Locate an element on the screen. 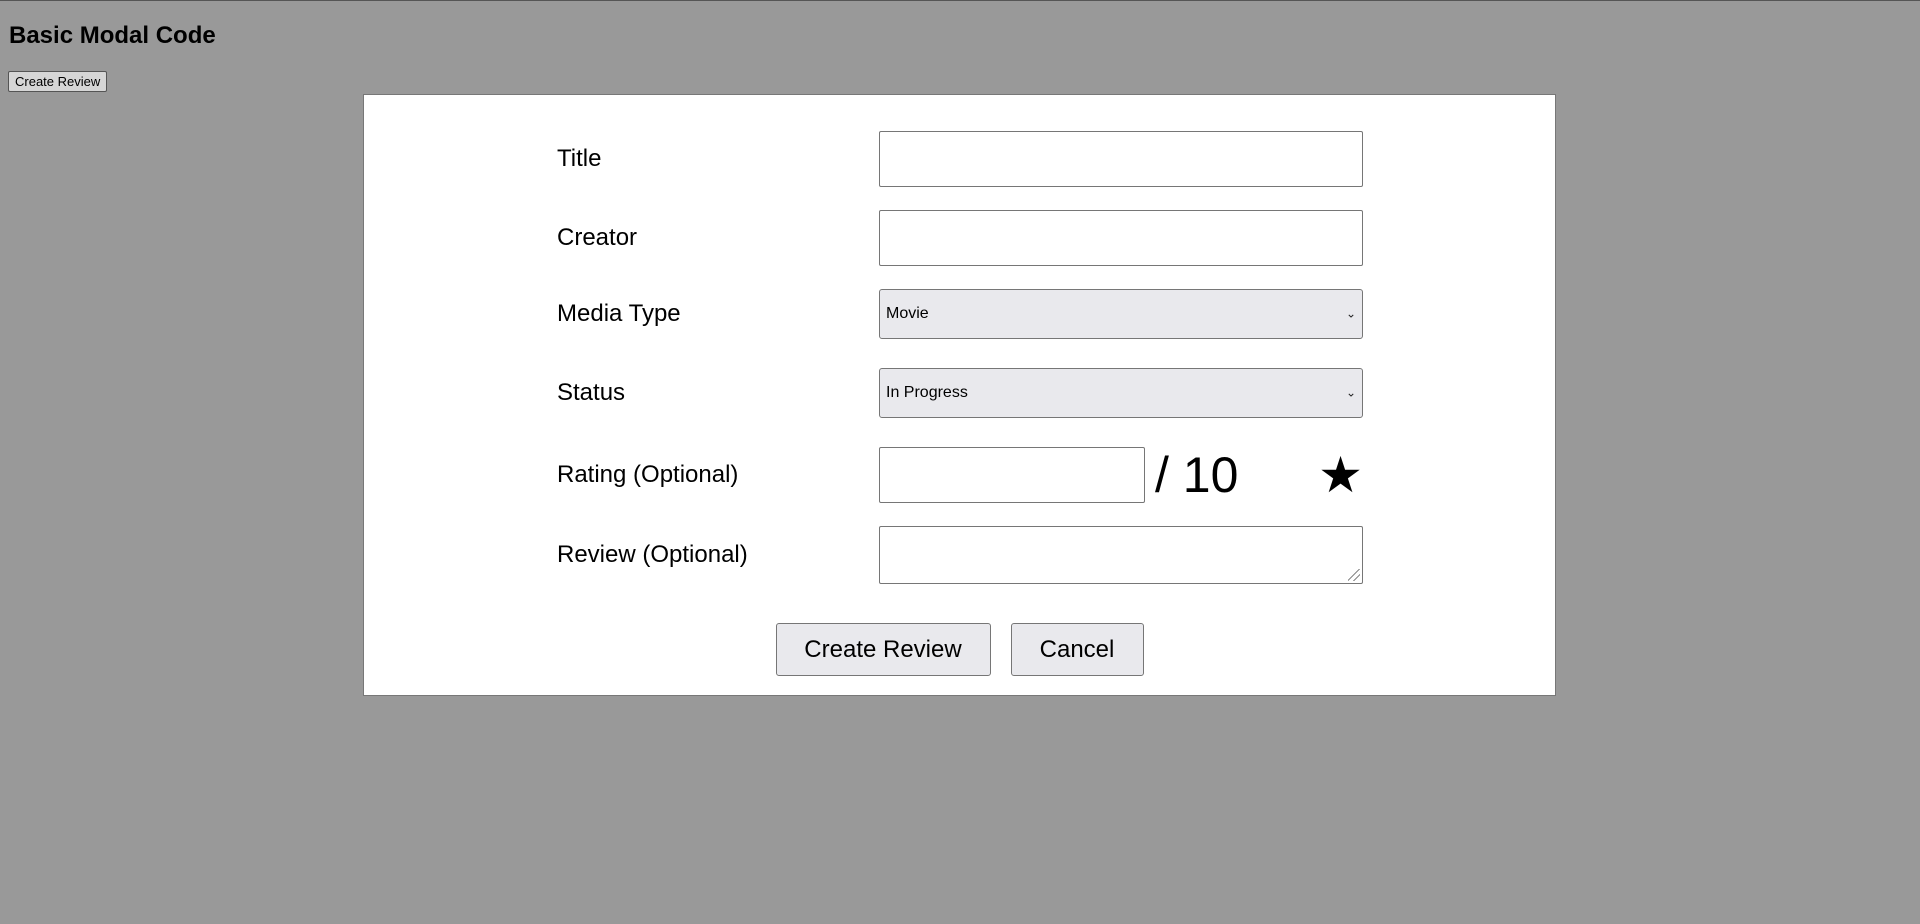 The height and width of the screenshot is (924, 1920). rating-row: Rating (Optional) / 10 ★ is located at coordinates (962, 475).